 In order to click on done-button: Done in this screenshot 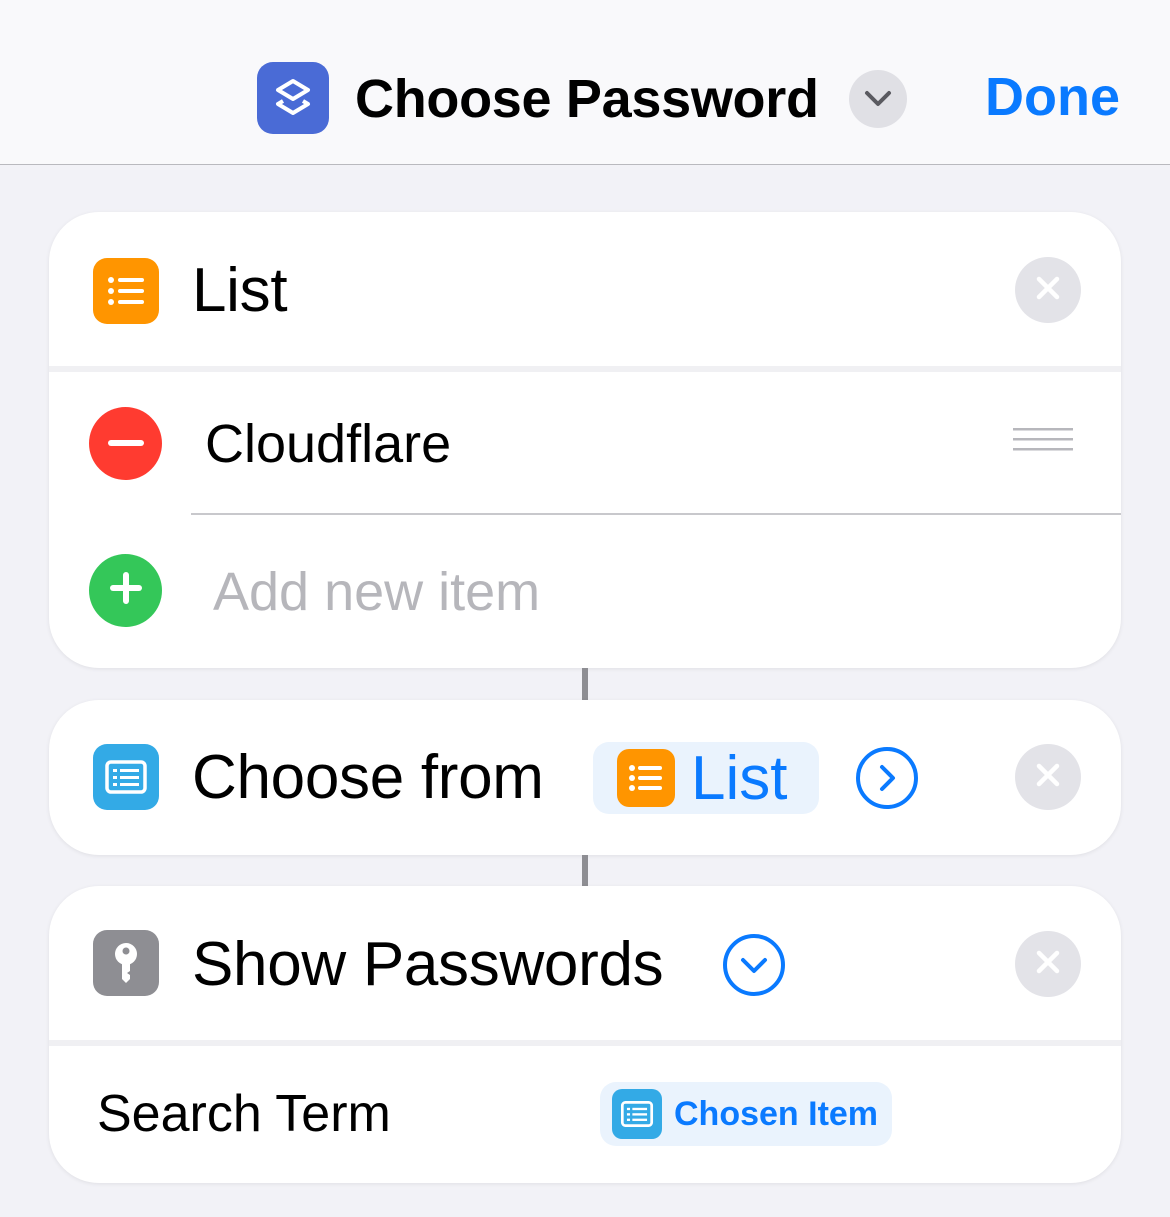, I will do `click(1052, 97)`.